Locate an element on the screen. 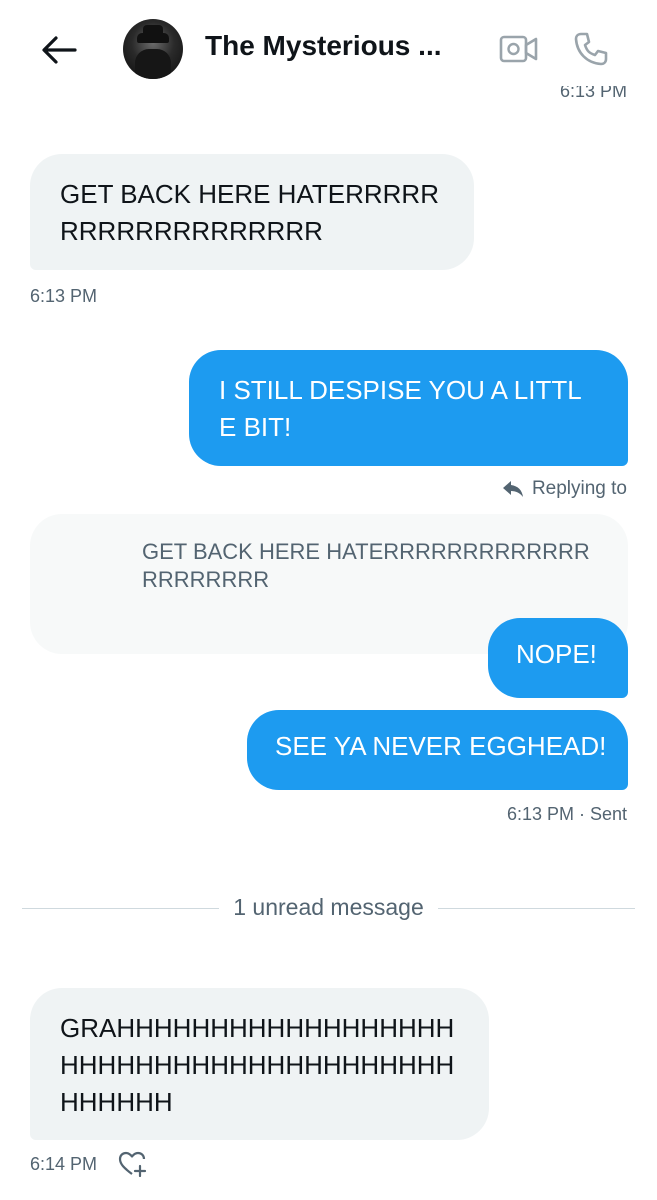 This screenshot has height=1200, width=657. avatar-figure is located at coordinates (153, 64).